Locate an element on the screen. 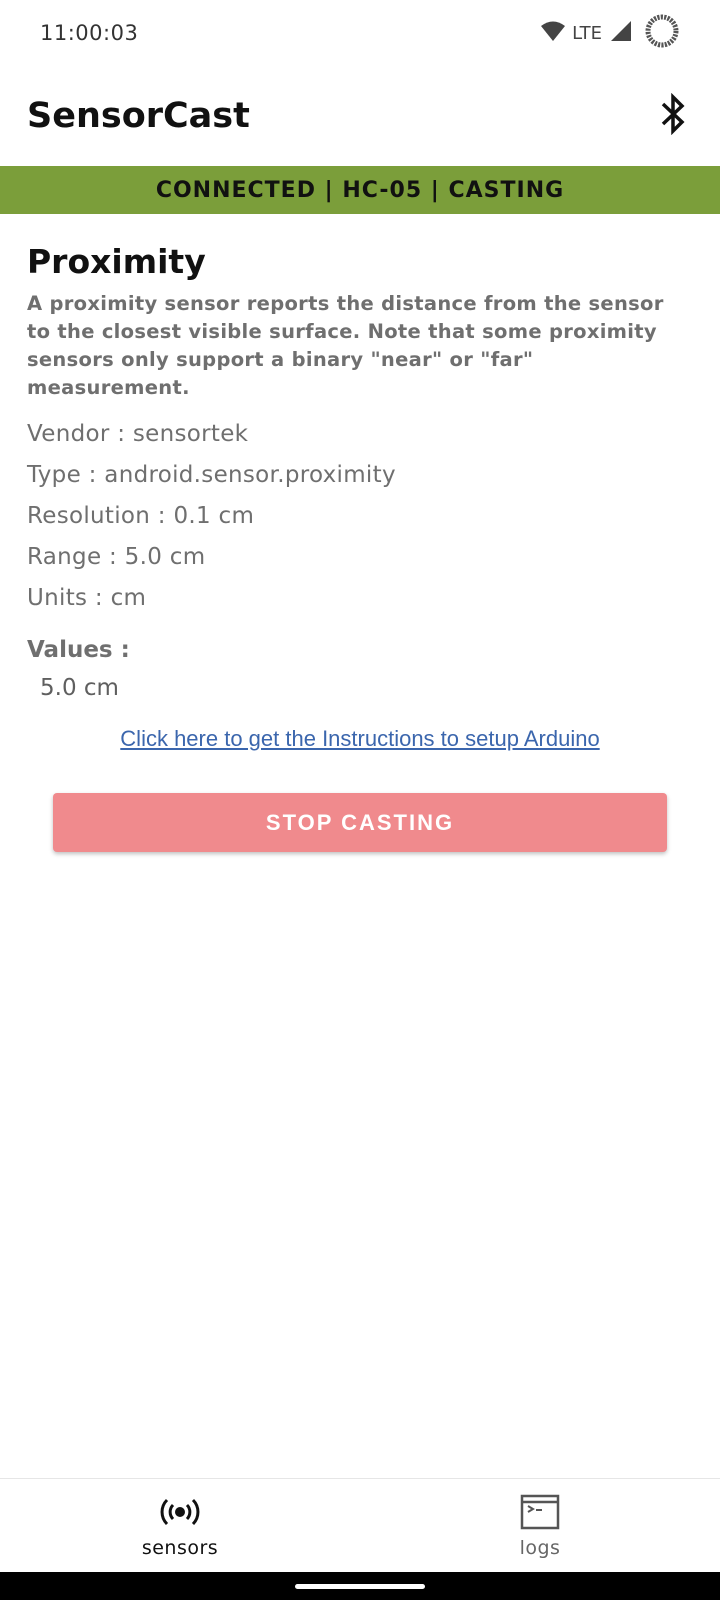 This screenshot has width=720, height=1600. sensor-value: 5.0 cm is located at coordinates (79, 688).